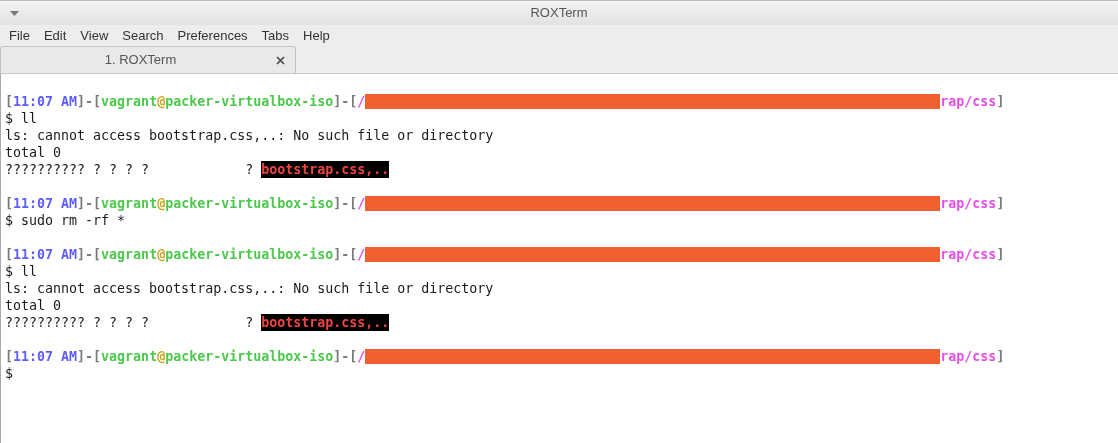 This screenshot has width=1118, height=443. Describe the element at coordinates (143, 35) in the screenshot. I see `menu-item: Search` at that location.